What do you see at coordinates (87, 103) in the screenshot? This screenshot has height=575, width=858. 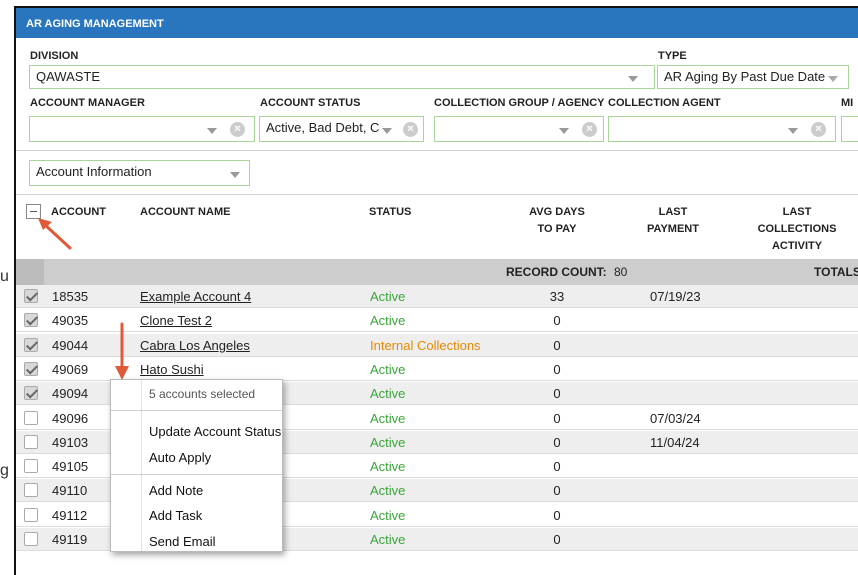 I see `account-manager-label: ACCOUNT MANAGER` at bounding box center [87, 103].